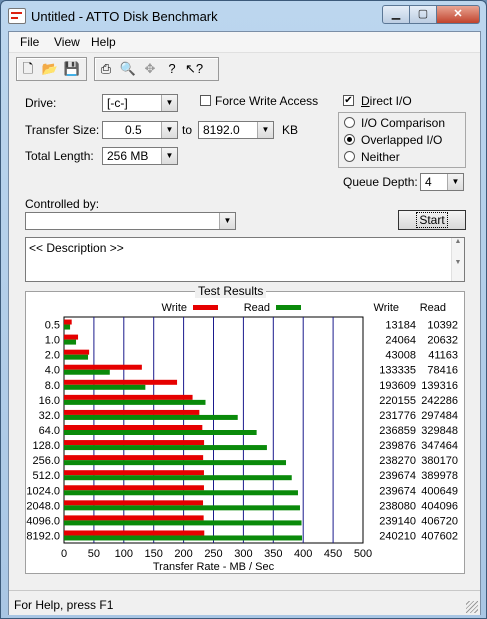  What do you see at coordinates (439, 416) in the screenshot?
I see `read-value: 297484` at bounding box center [439, 416].